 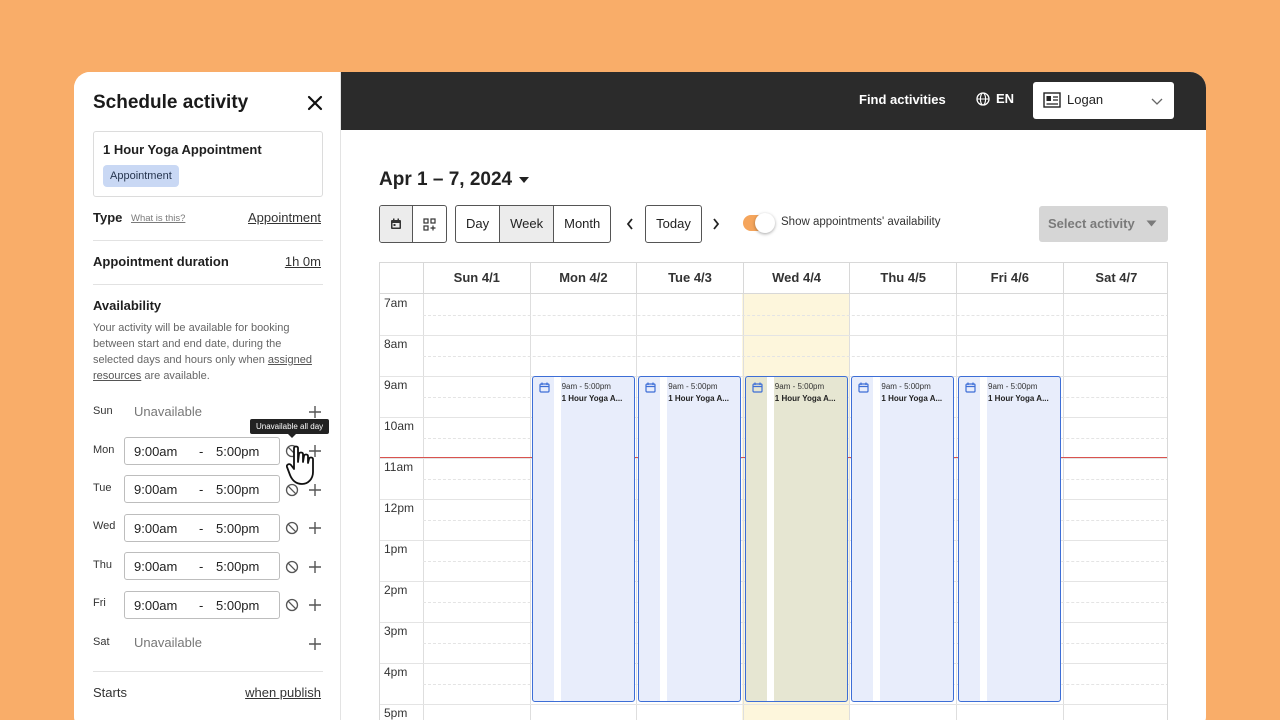 What do you see at coordinates (284, 217) in the screenshot?
I see `type-value-link: Appointment` at bounding box center [284, 217].